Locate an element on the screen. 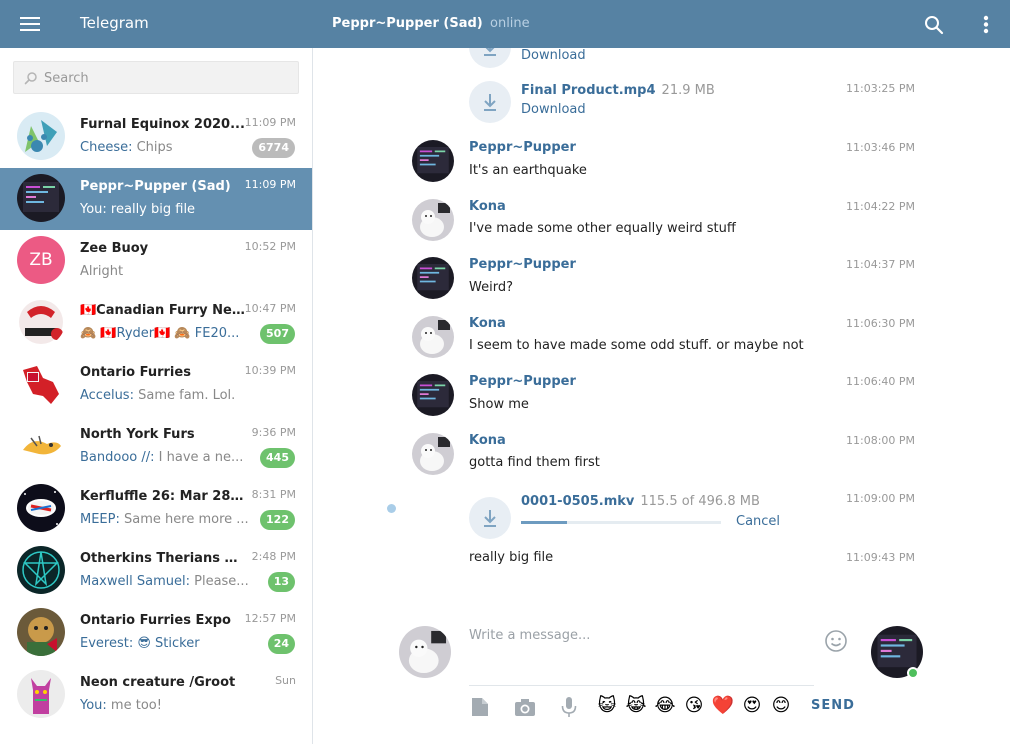  dialog-sender: Bandooo //: is located at coordinates (117, 457).